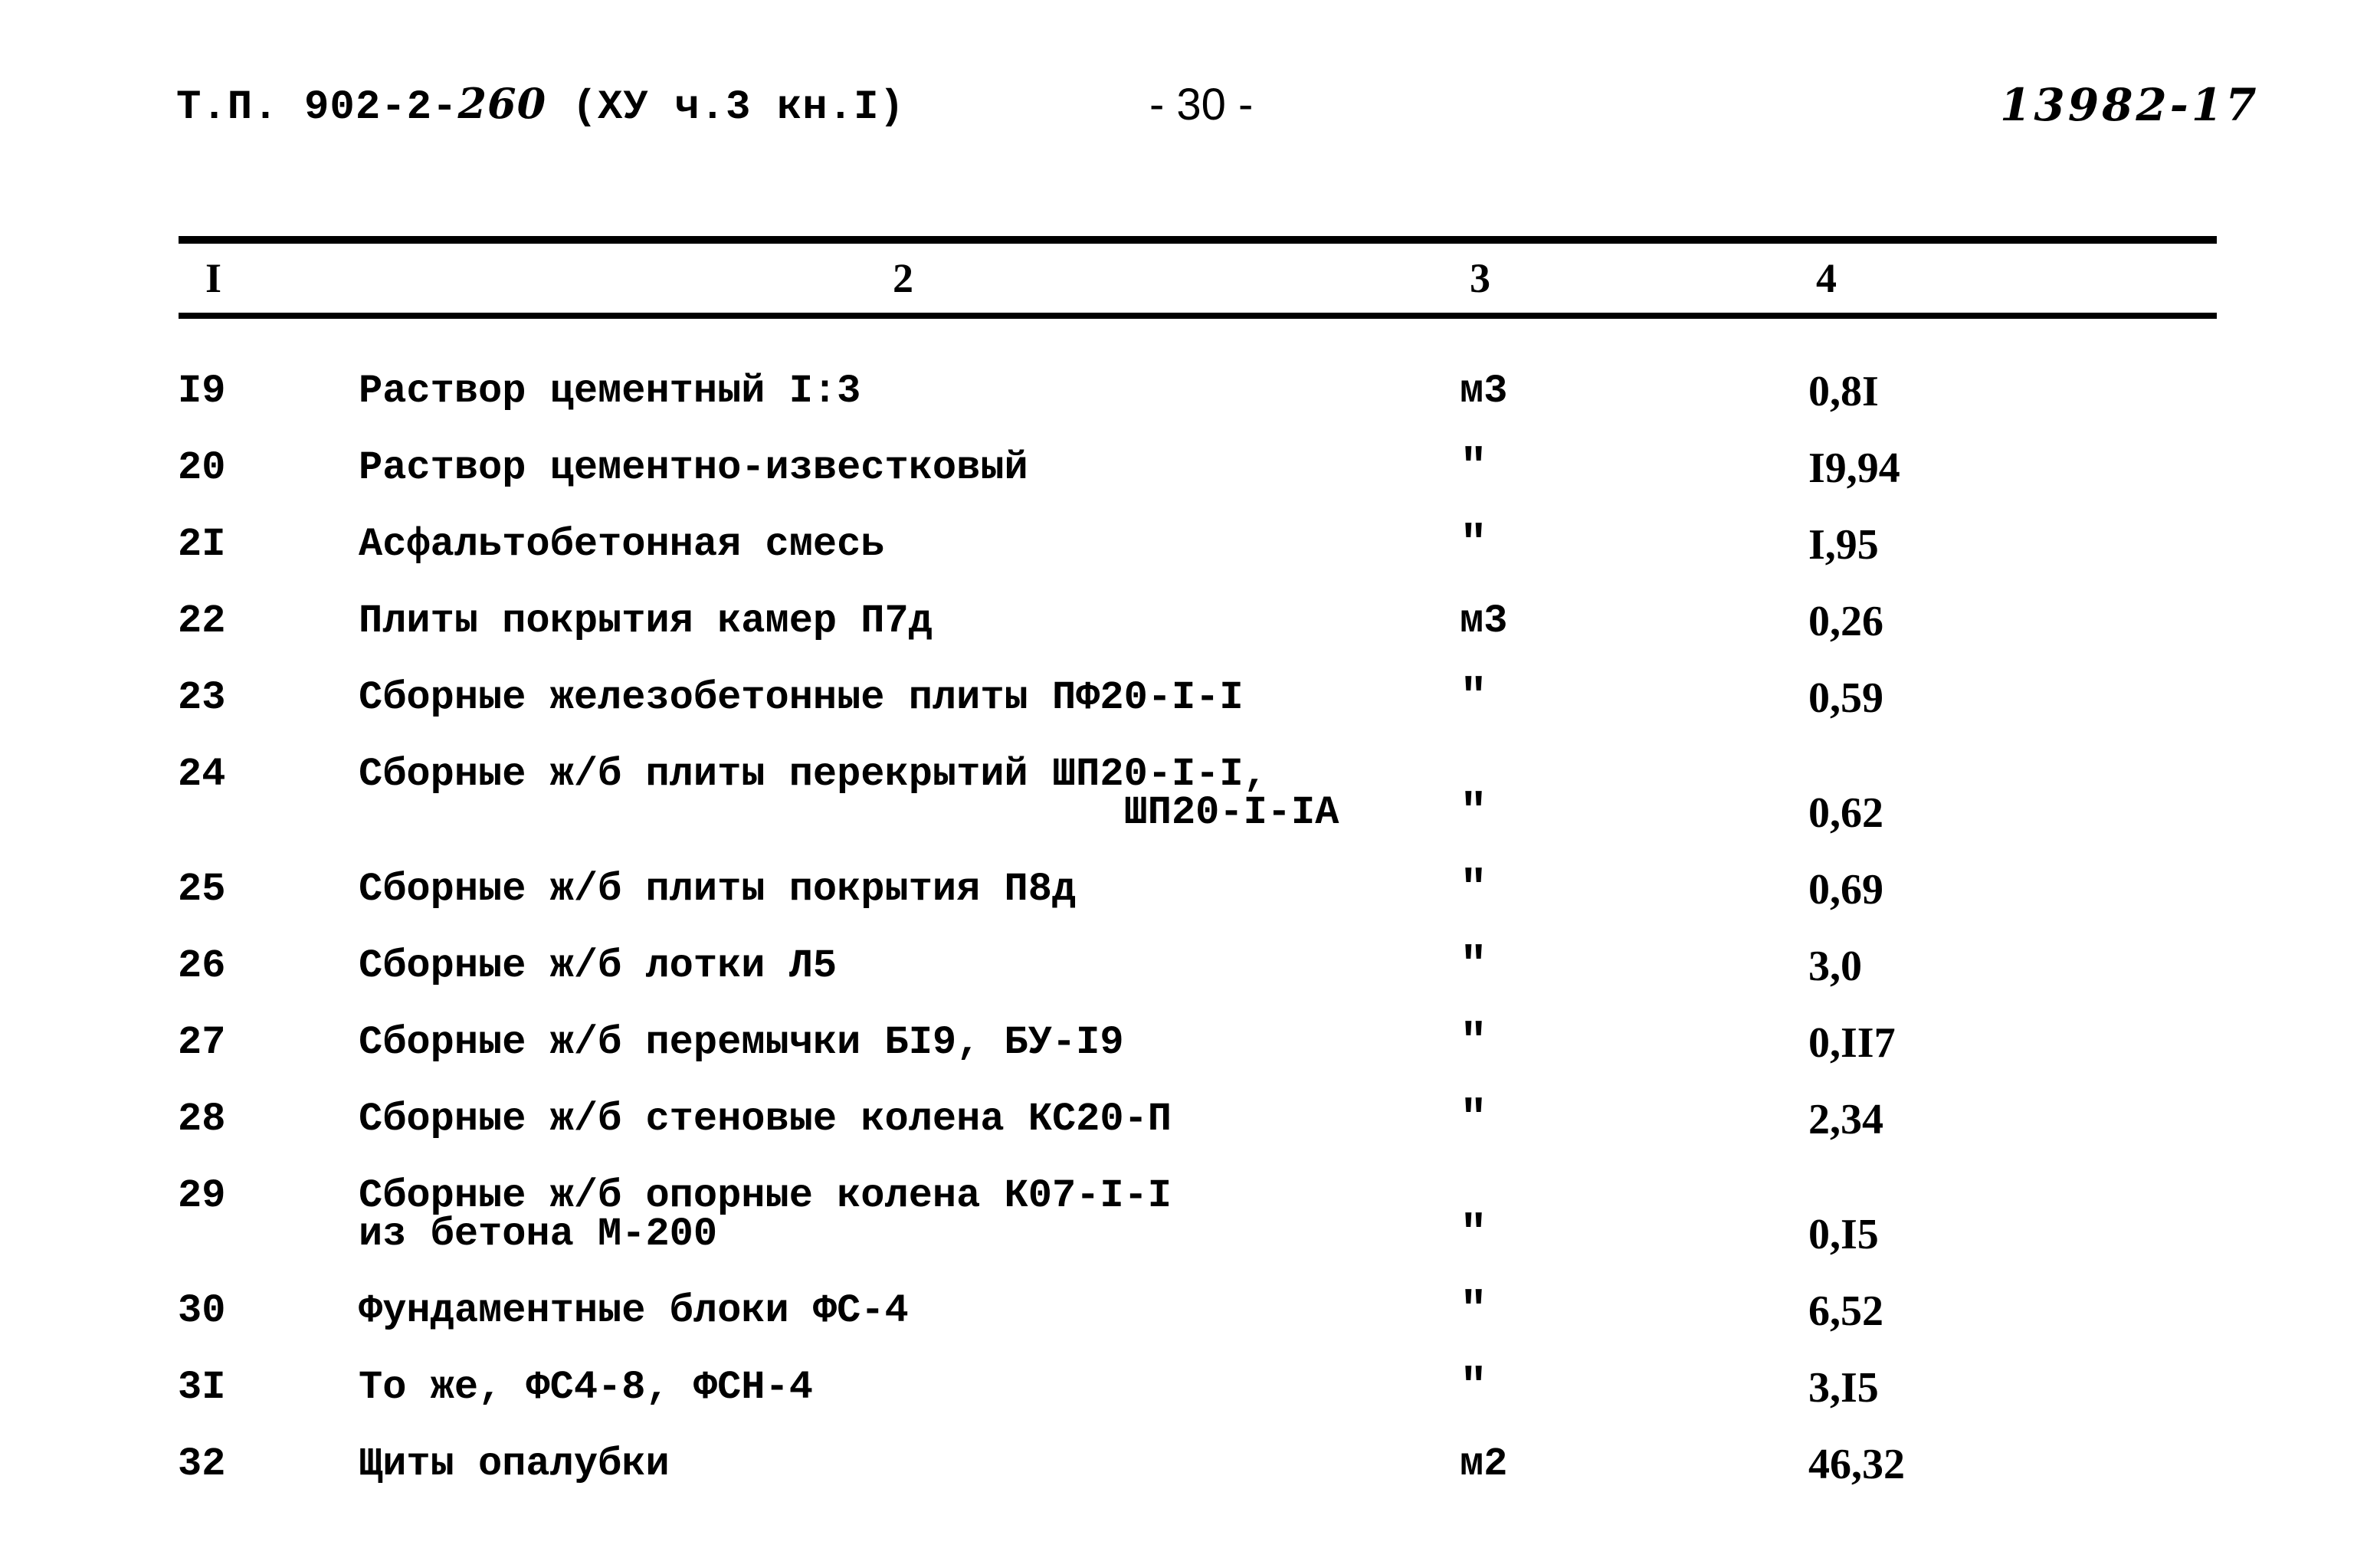 This screenshot has height=1548, width=2380. I want to click on row-number: 28, so click(202, 1119).